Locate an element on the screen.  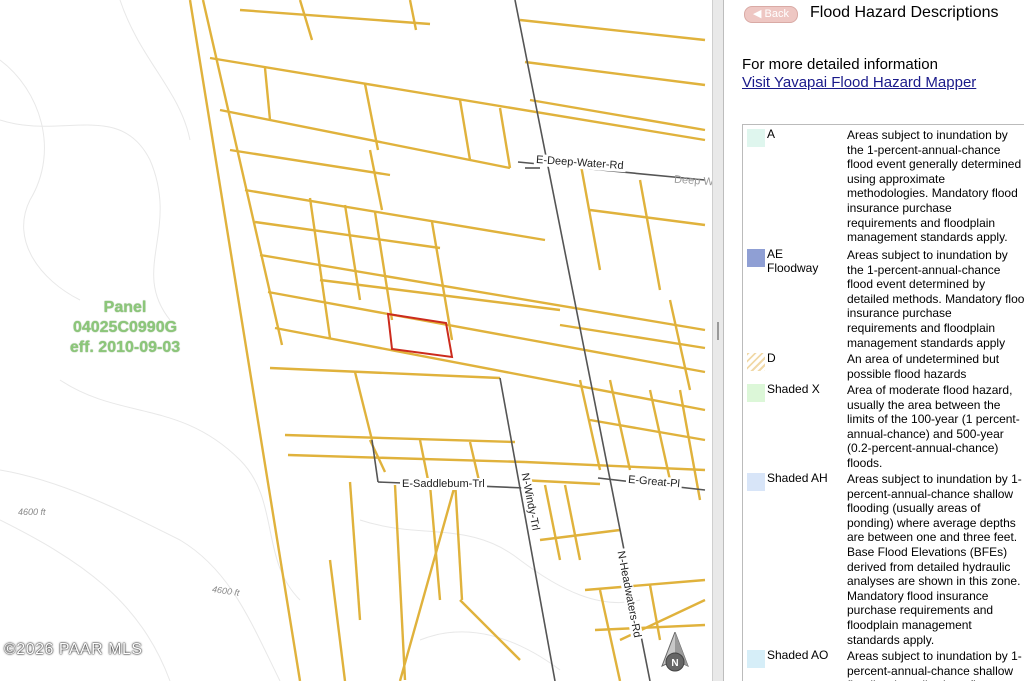
contour-label: 4600 ft is located at coordinates (32, 512).